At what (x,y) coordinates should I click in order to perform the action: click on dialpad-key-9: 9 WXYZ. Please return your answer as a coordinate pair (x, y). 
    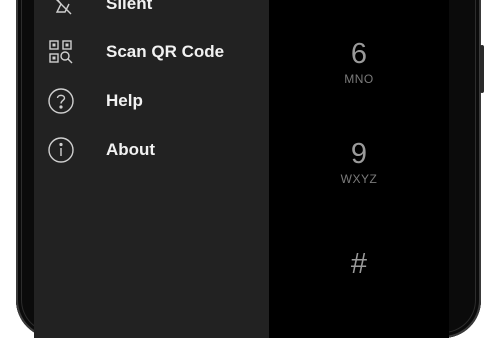
    Looking at the image, I should click on (359, 168).